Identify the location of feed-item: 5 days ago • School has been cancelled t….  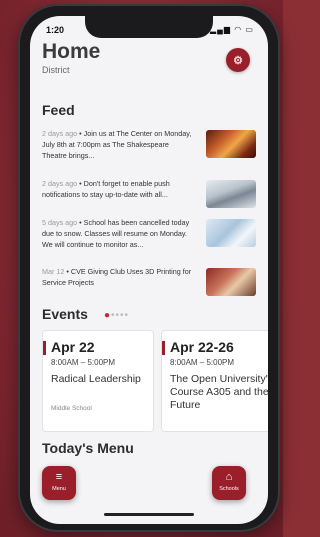
(149, 236).